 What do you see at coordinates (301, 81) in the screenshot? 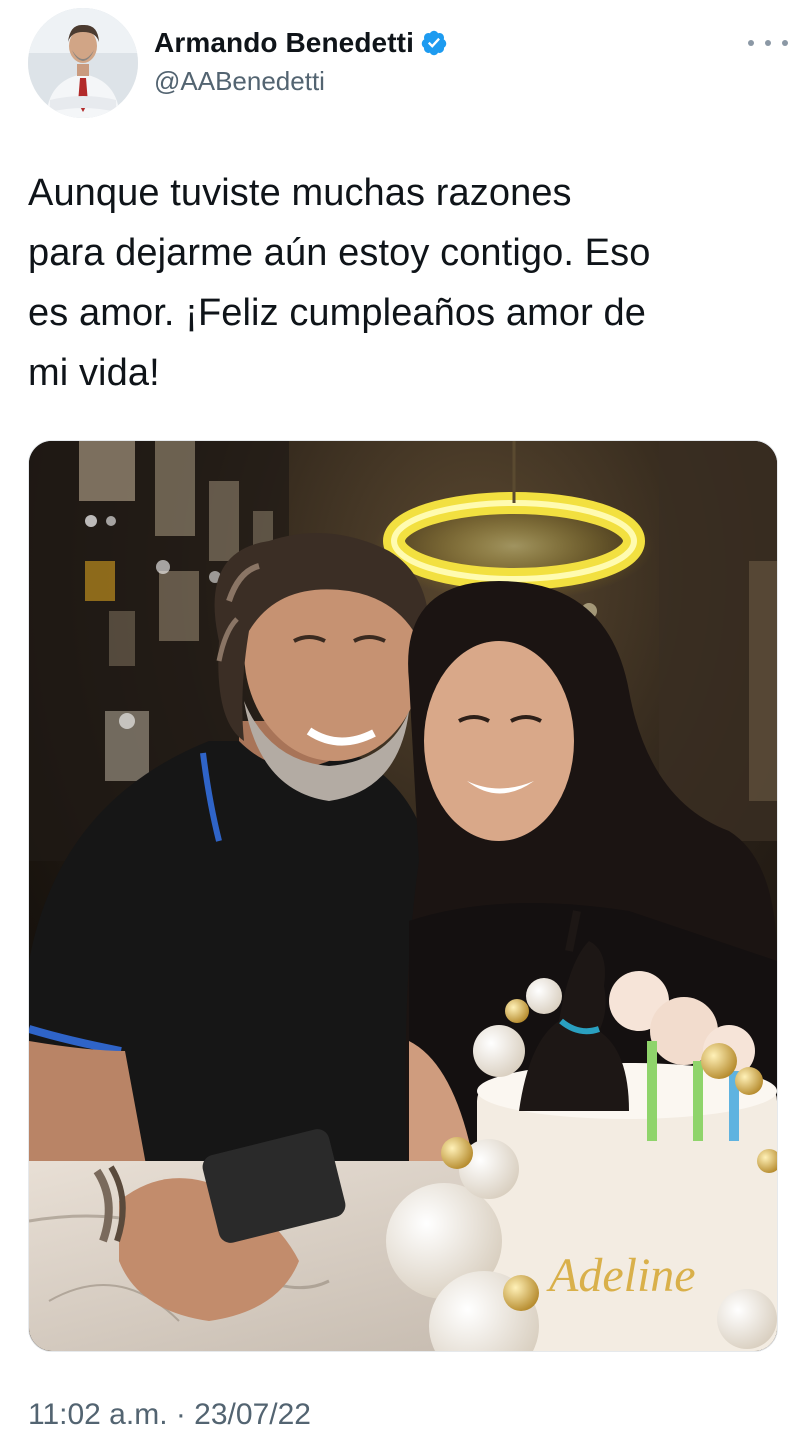
I see `author-handle: @AABenedetti` at bounding box center [301, 81].